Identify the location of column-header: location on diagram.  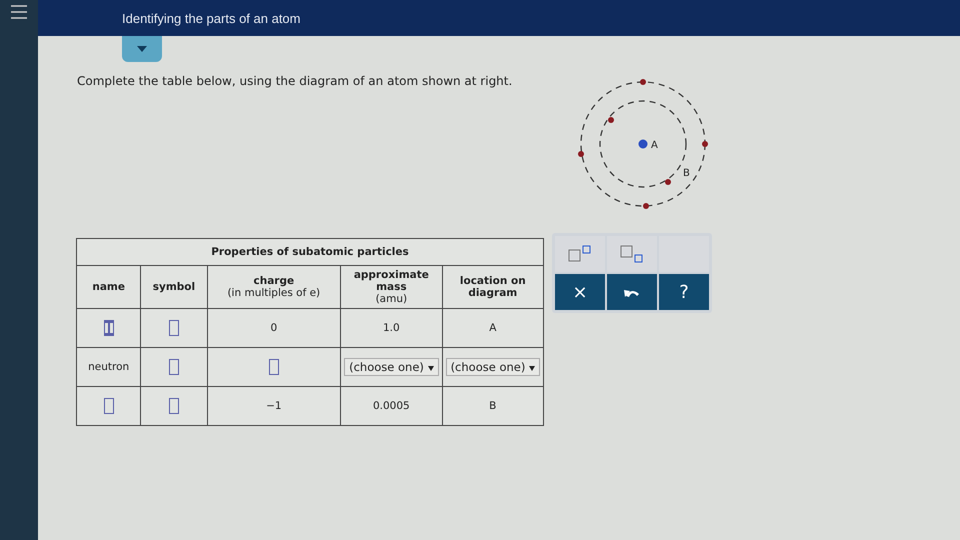
(493, 287).